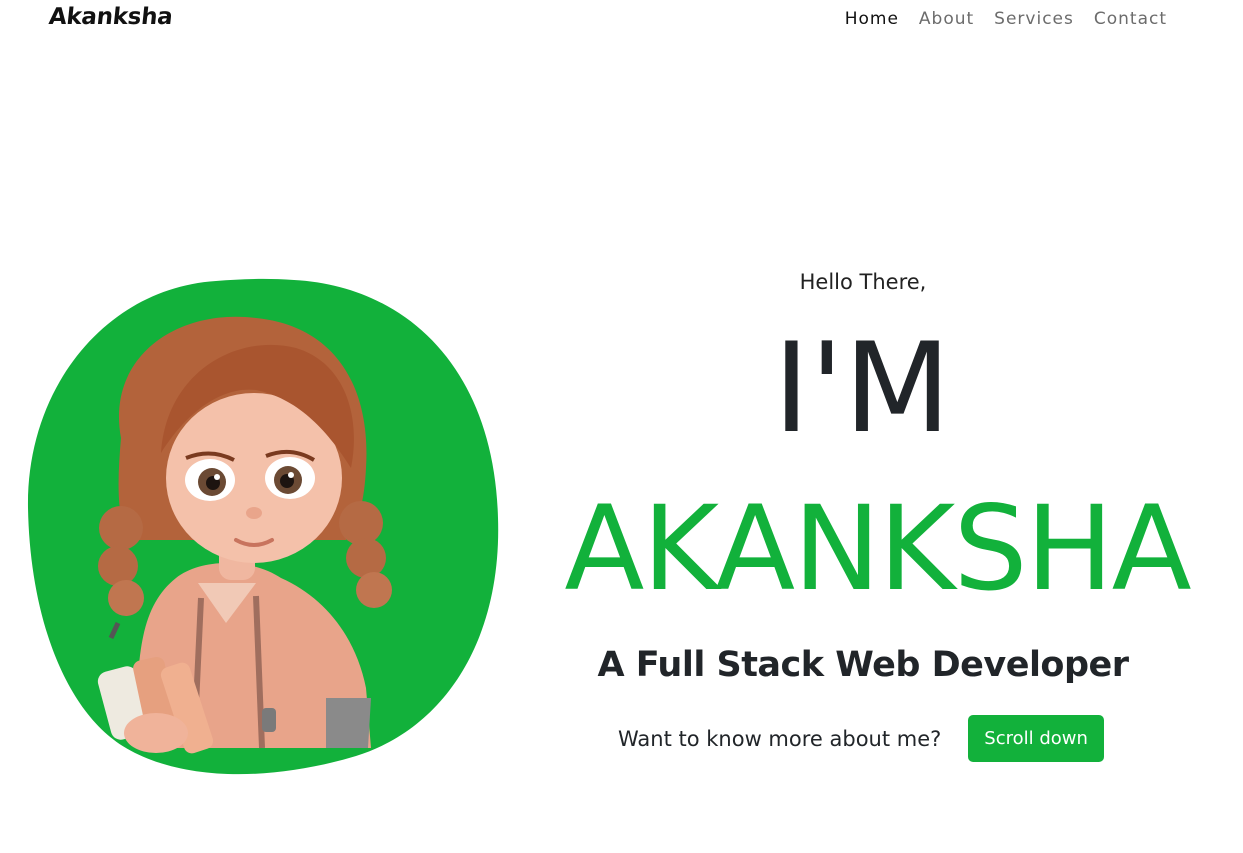  I want to click on hero-intro: I'M, so click(862, 389).